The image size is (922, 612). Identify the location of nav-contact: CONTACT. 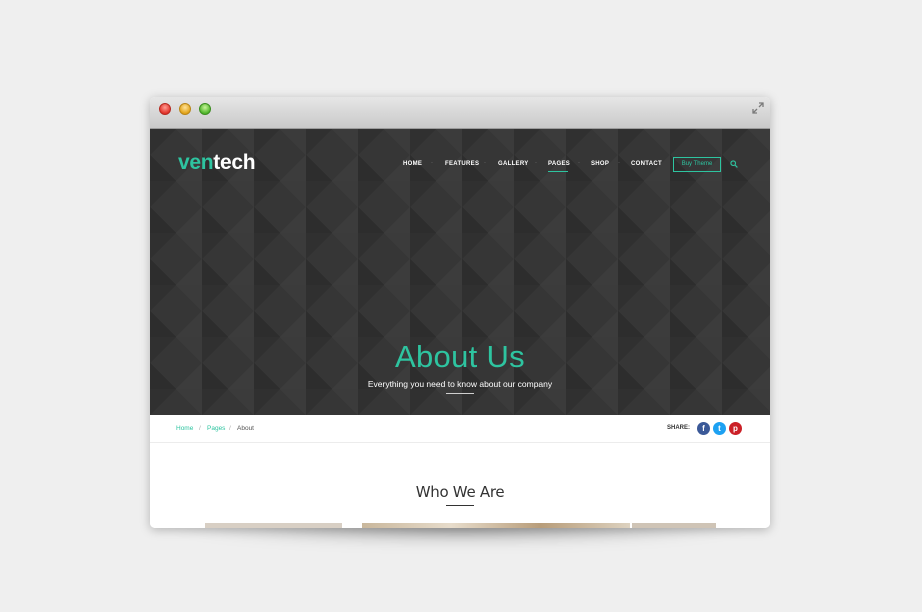
(646, 164).